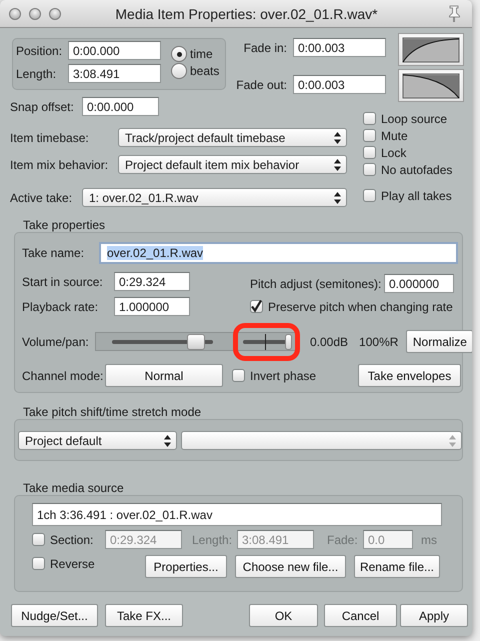 The width and height of the screenshot is (480, 641). I want to click on field-label: Fade:, so click(343, 539).